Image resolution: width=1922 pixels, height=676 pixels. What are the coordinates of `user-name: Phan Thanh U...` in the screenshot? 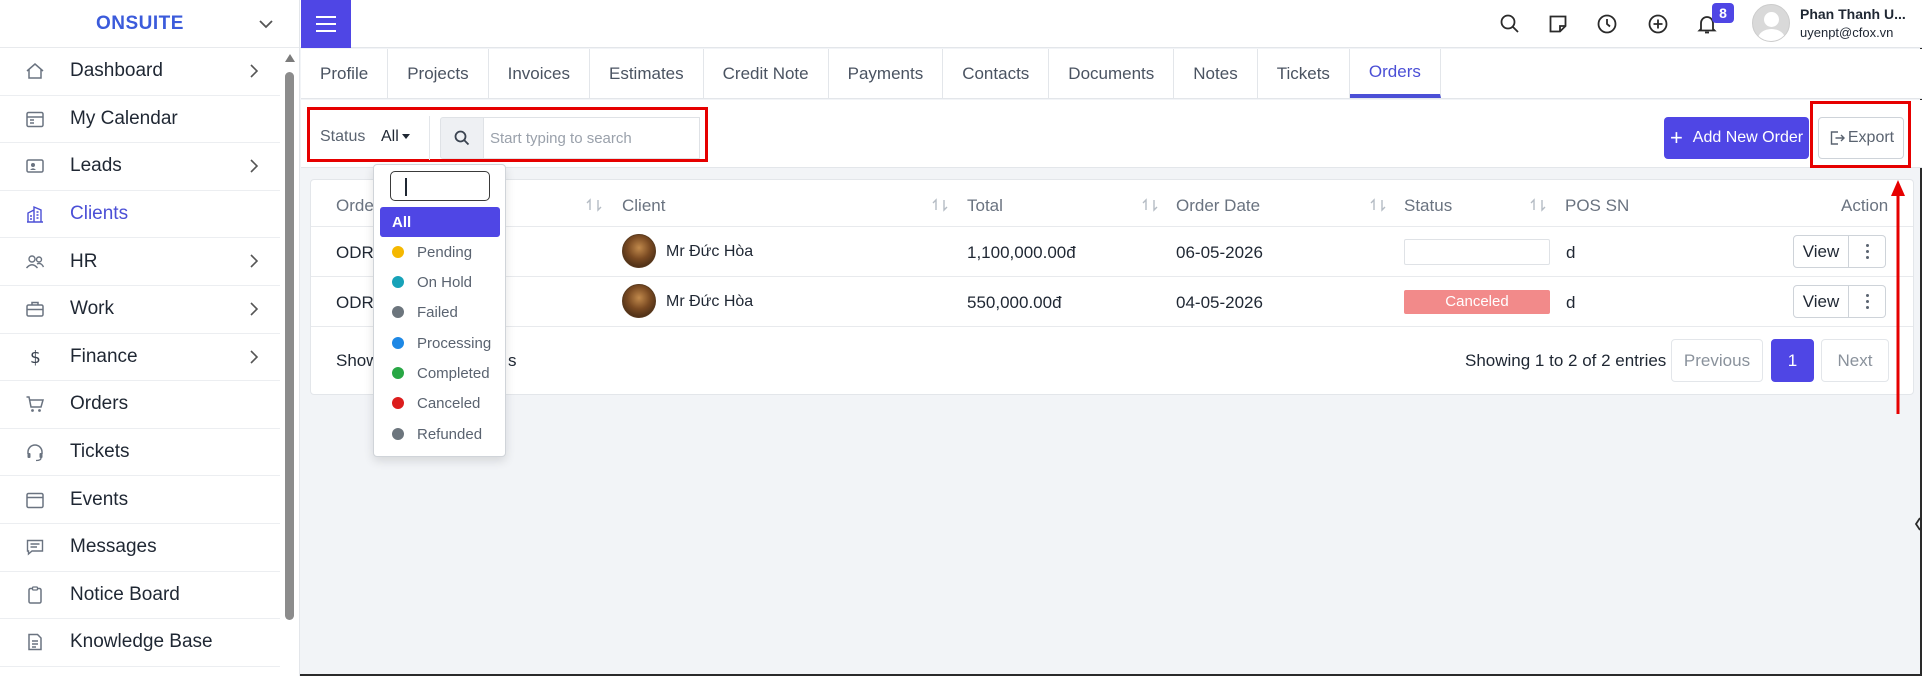 It's located at (1853, 14).